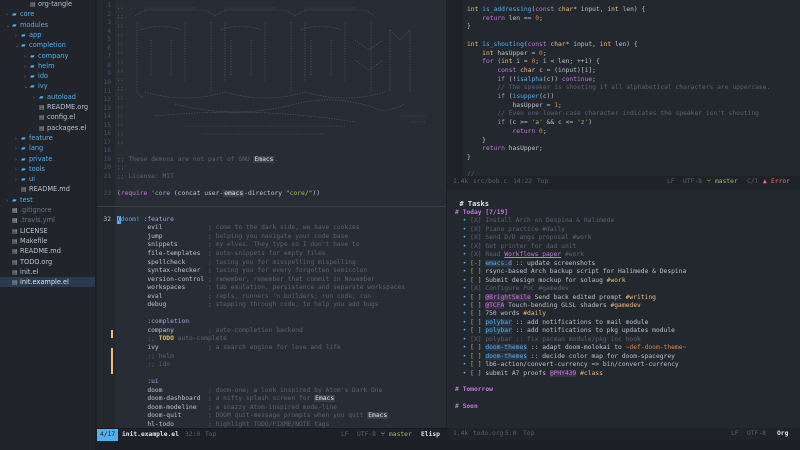 The width and height of the screenshot is (800, 450). I want to click on tree-folder: › ▰ company, so click(47, 56).